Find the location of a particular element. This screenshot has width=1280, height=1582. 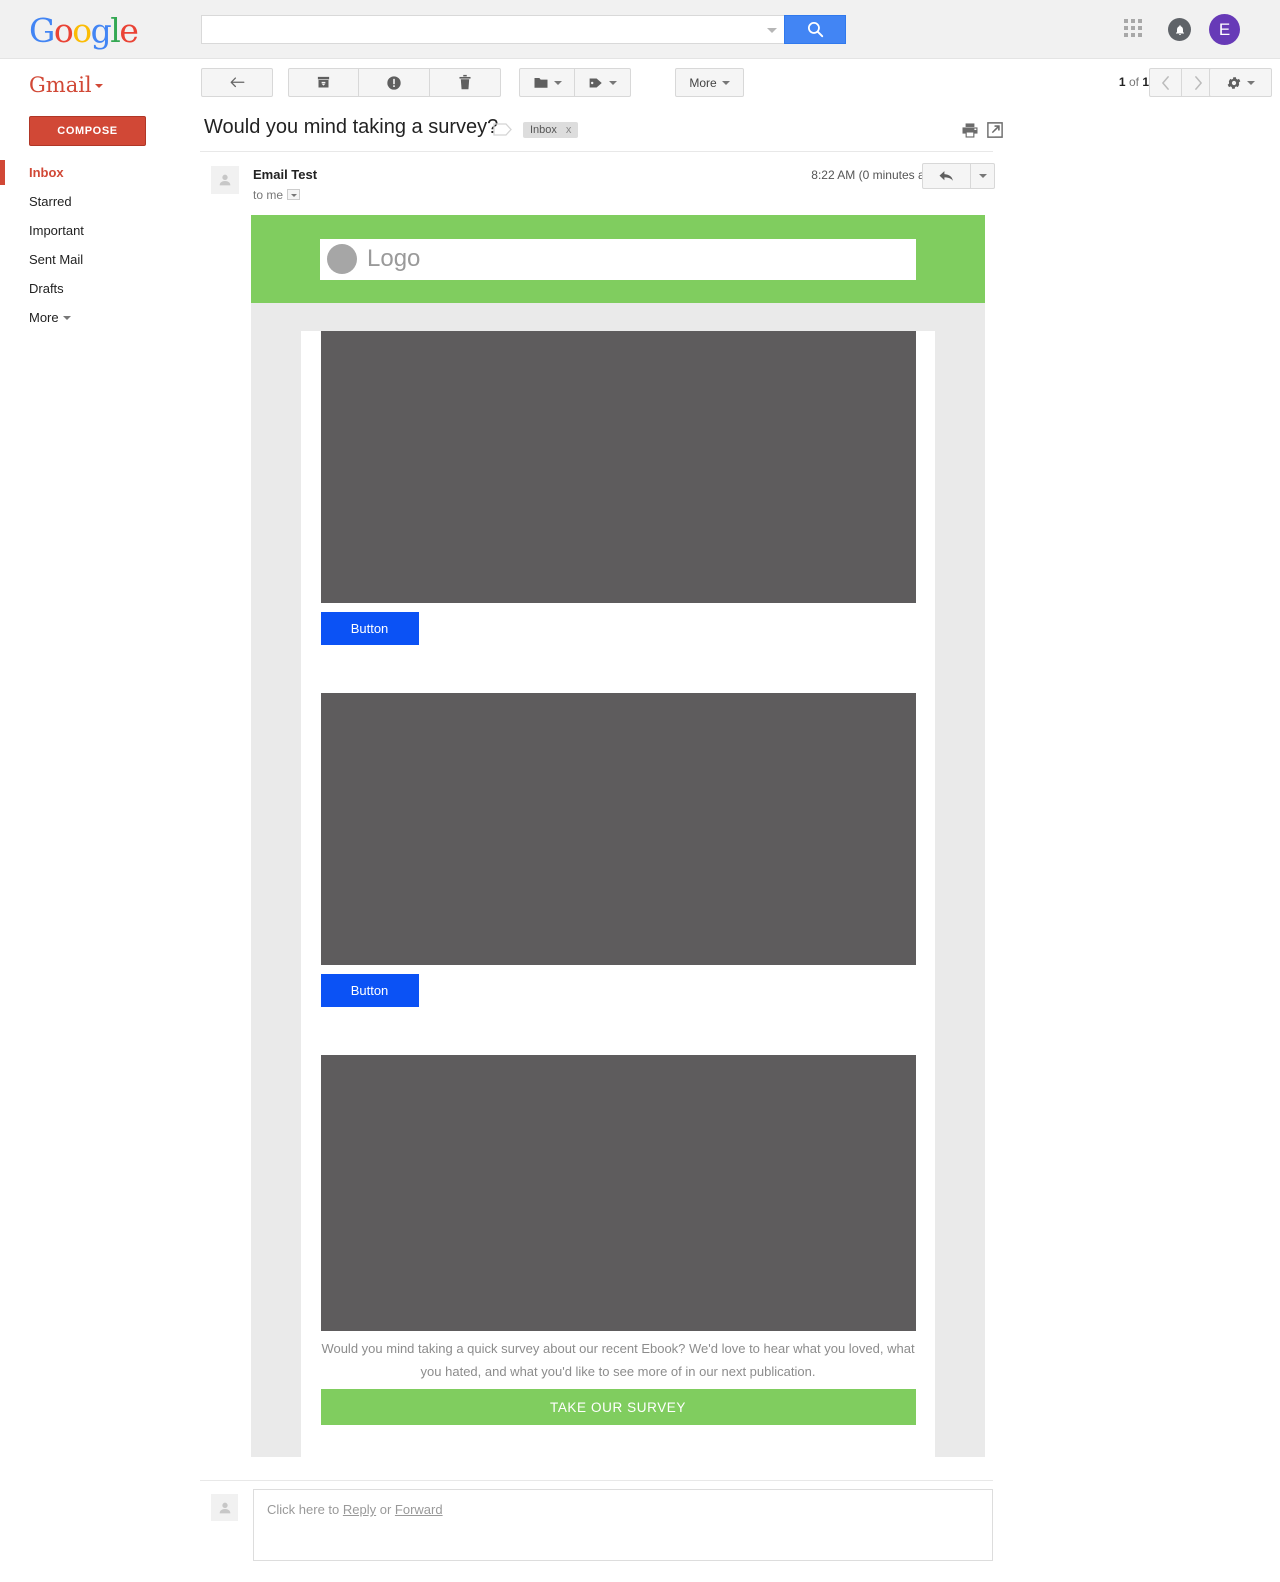

trash-icon is located at coordinates (465, 82).